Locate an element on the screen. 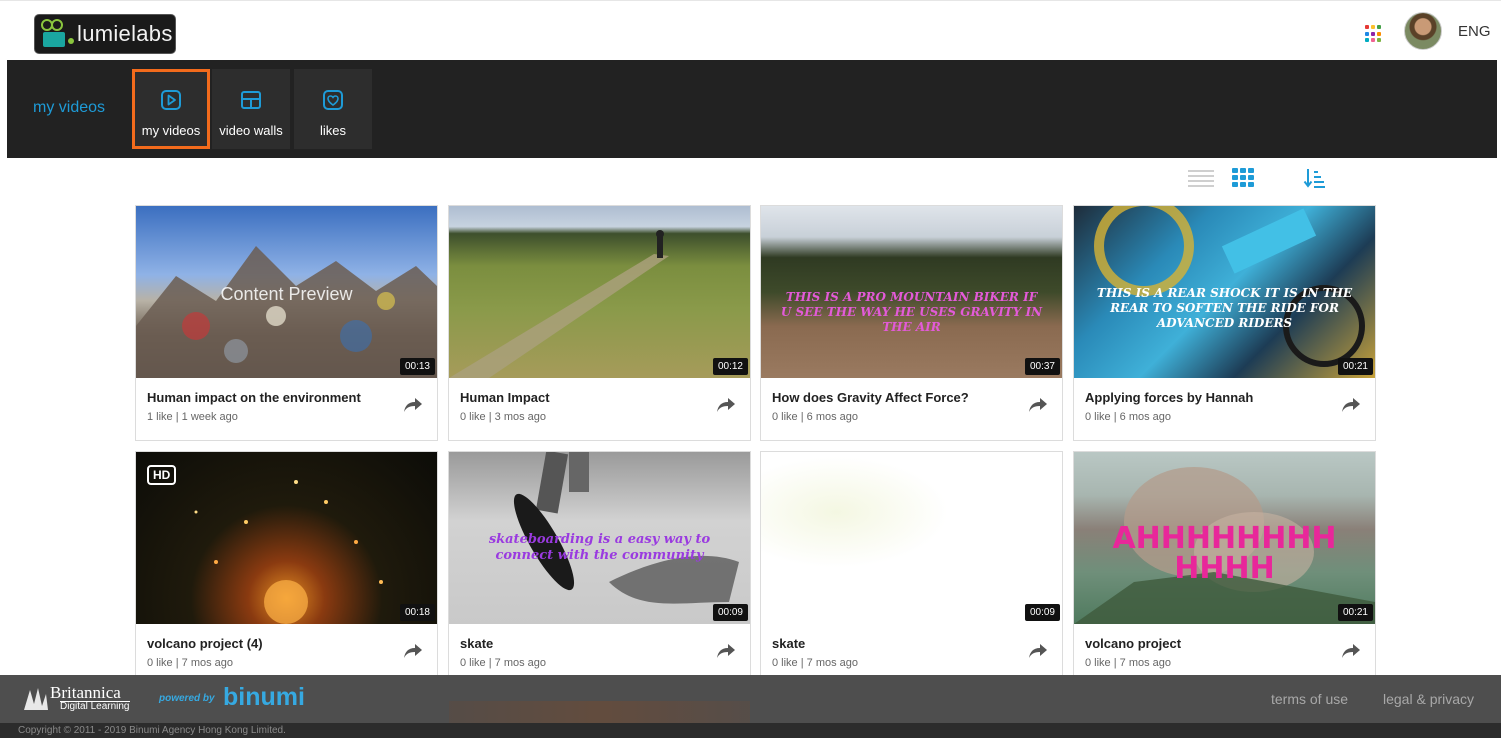 The width and height of the screenshot is (1501, 738). content-preview-overlay: Content Preview is located at coordinates (286, 294).